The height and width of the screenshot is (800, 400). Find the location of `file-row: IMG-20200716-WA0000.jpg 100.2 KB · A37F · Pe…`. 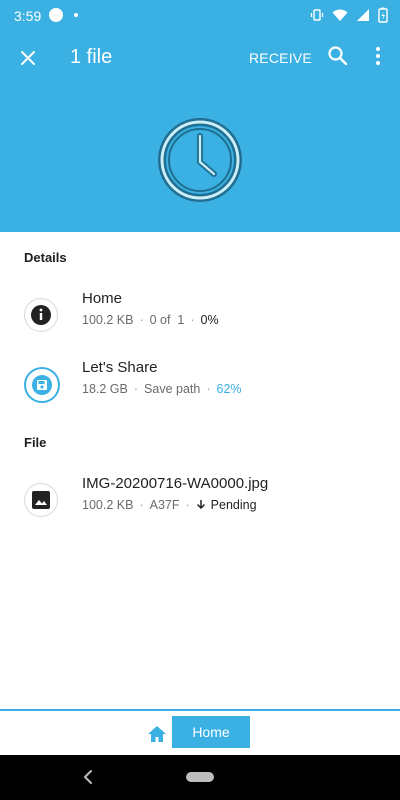

file-row: IMG-20200716-WA0000.jpg 100.2 KB · A37F · Pe… is located at coordinates (200, 499).